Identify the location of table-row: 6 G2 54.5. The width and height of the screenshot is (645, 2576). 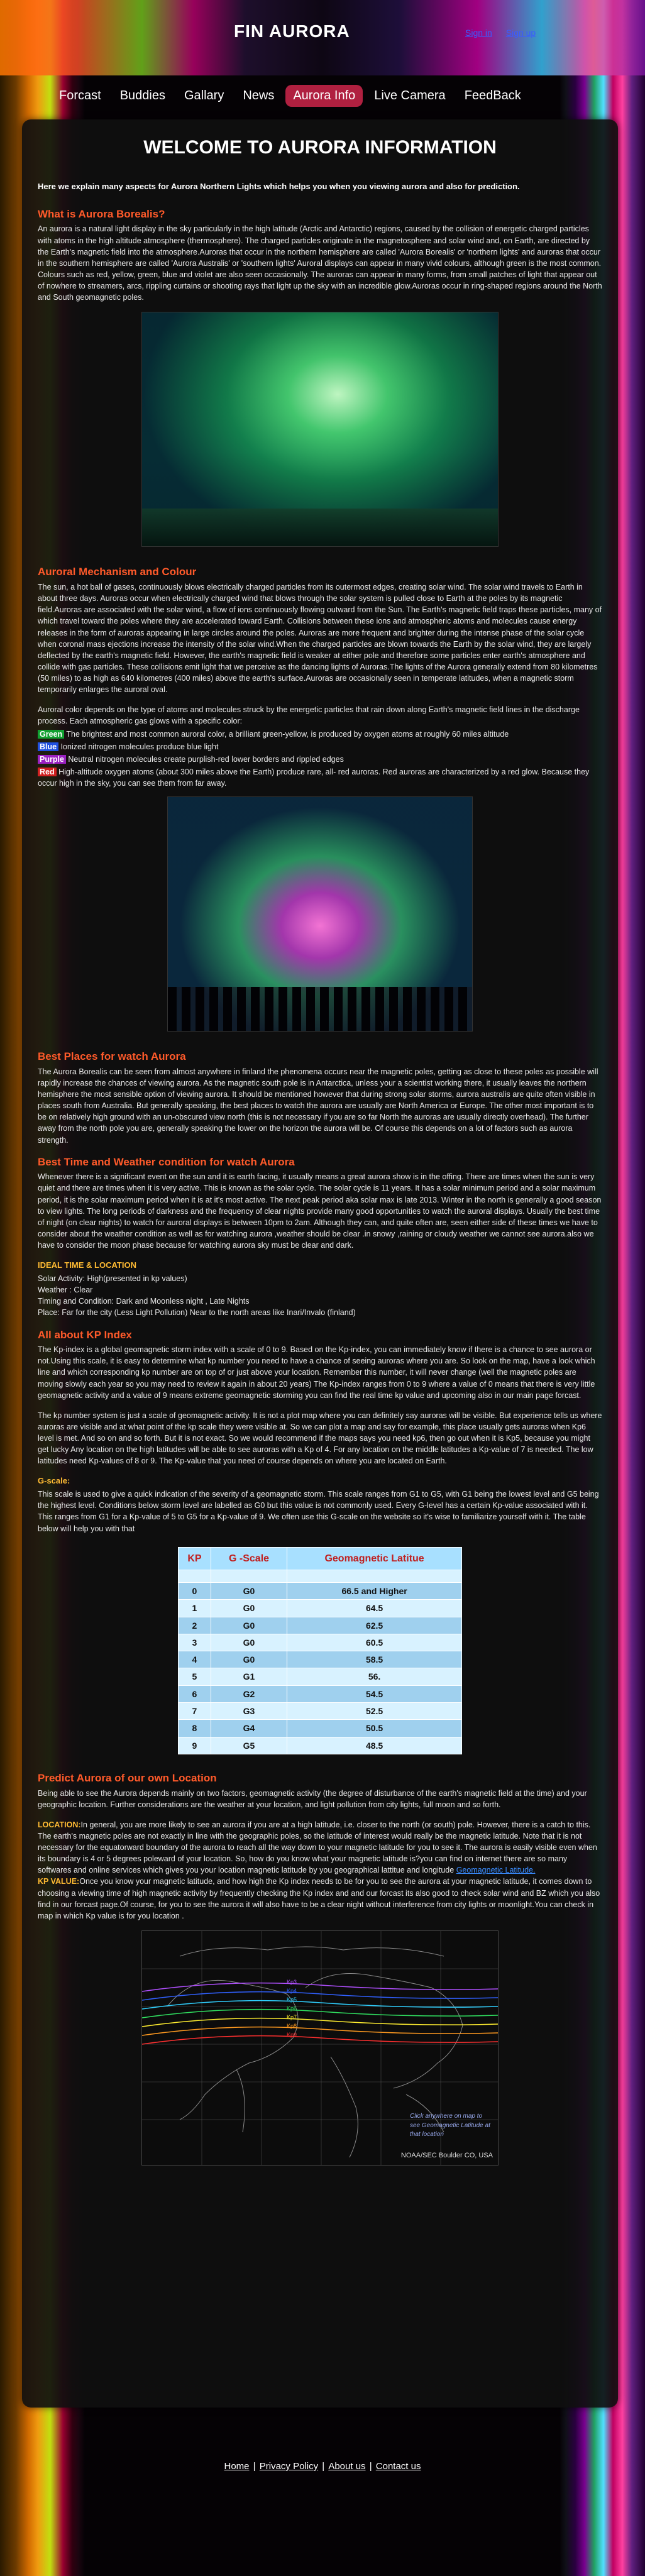
(320, 1694).